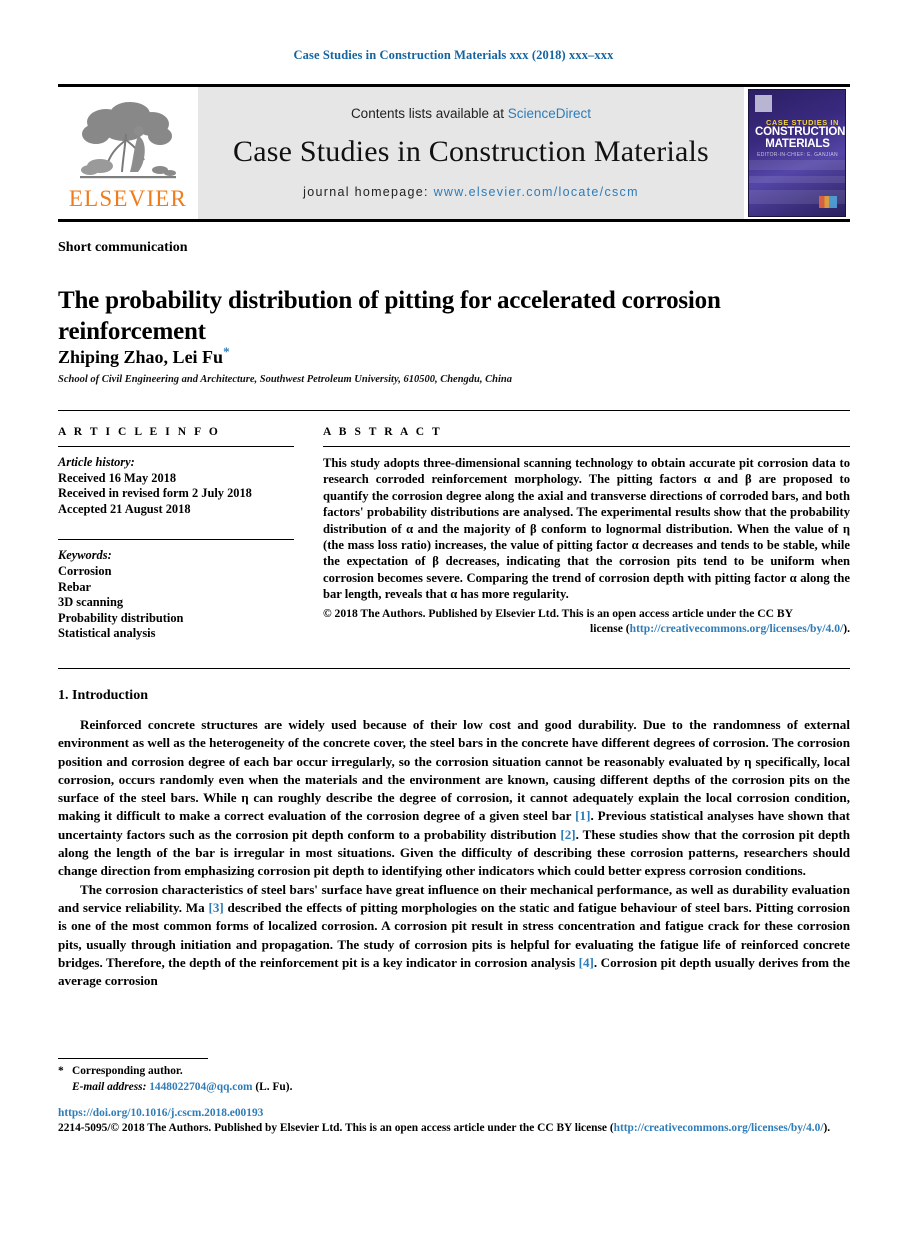  What do you see at coordinates (582, 815) in the screenshot?
I see `citation-ref-1: [1]` at bounding box center [582, 815].